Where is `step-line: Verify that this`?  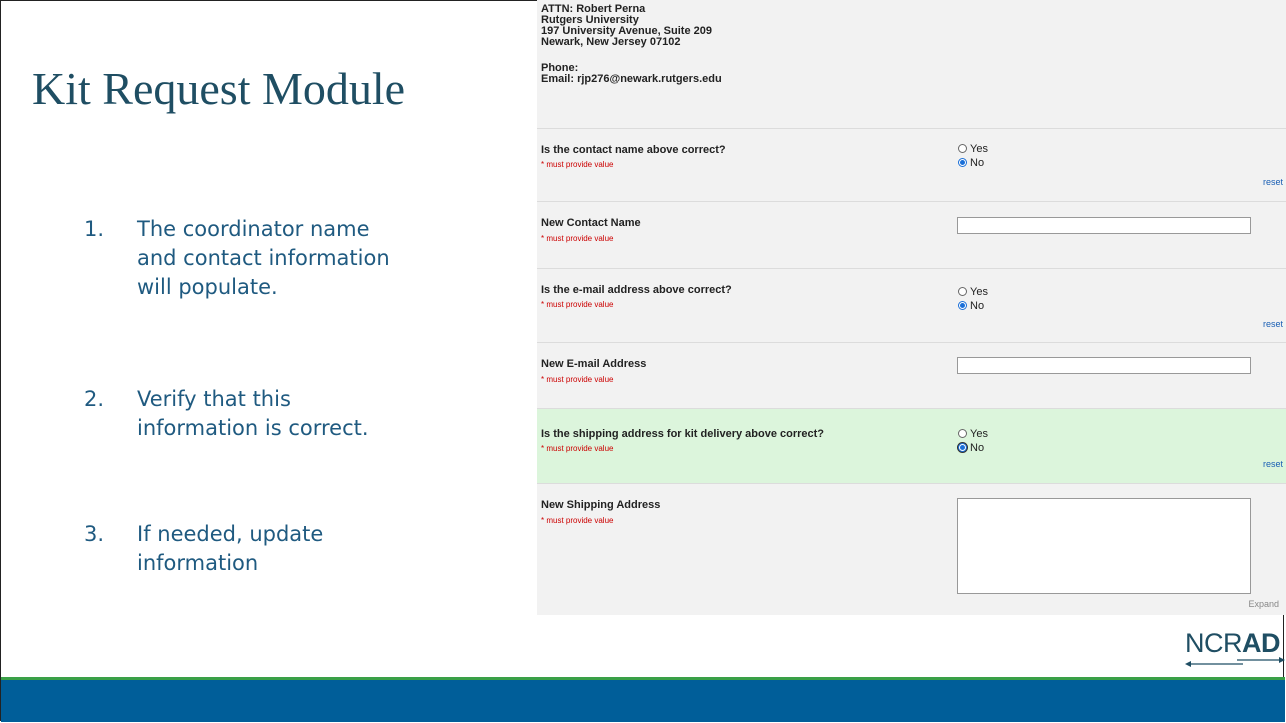
step-line: Verify that this is located at coordinates (214, 399).